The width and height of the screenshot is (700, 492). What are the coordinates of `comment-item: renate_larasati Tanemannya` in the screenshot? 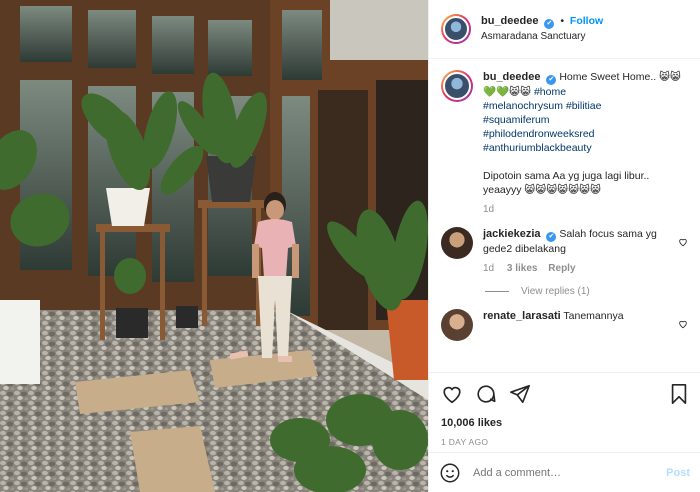 It's located at (564, 325).